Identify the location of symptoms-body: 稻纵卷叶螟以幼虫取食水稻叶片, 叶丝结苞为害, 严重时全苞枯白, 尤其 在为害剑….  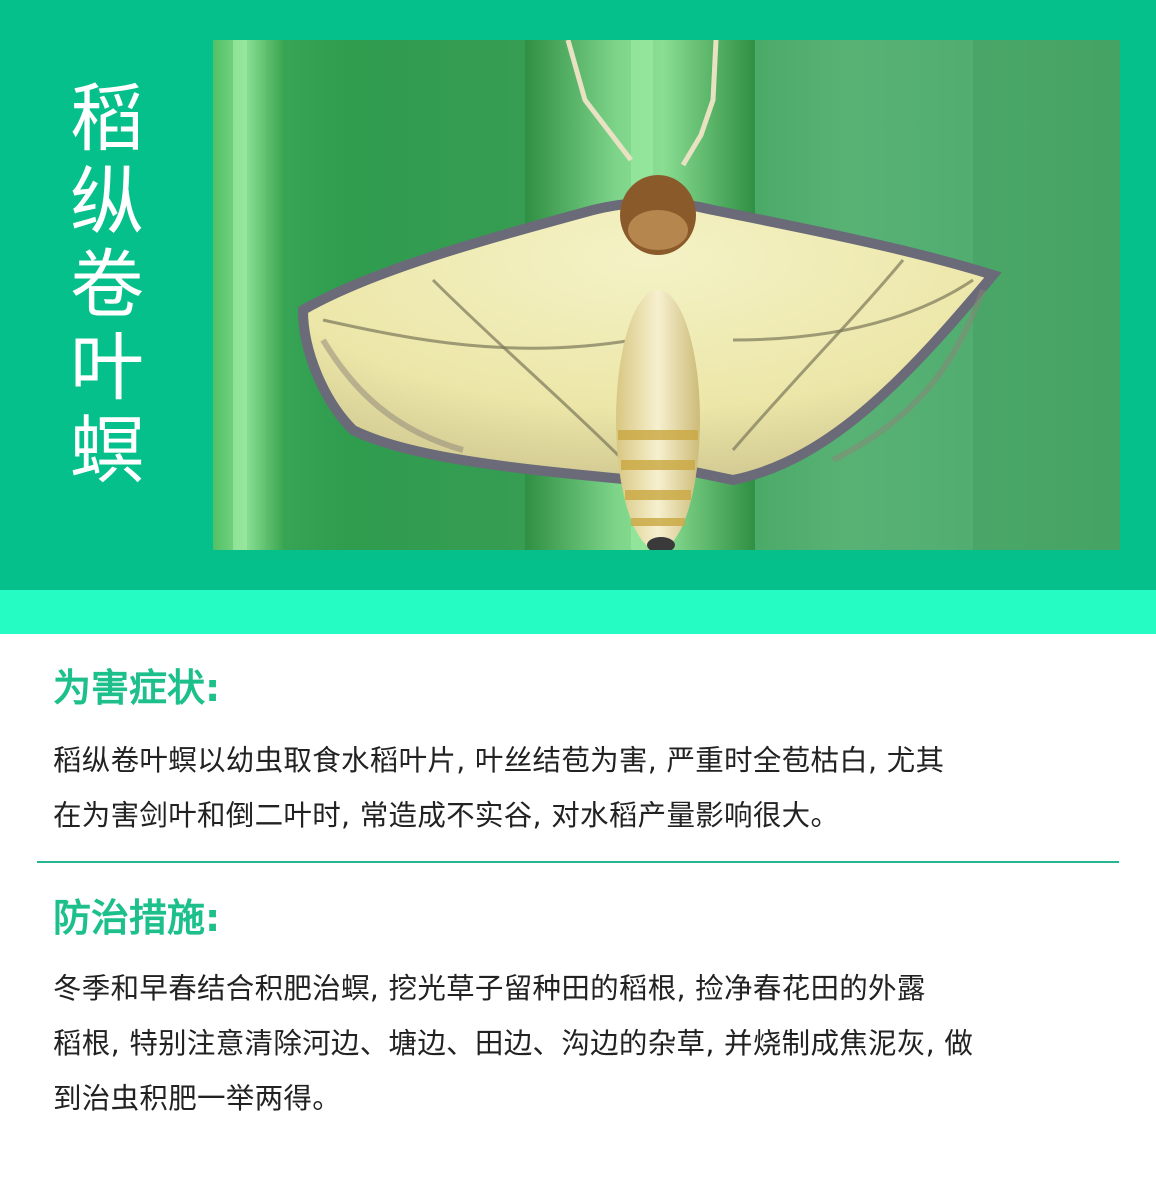
(583, 788).